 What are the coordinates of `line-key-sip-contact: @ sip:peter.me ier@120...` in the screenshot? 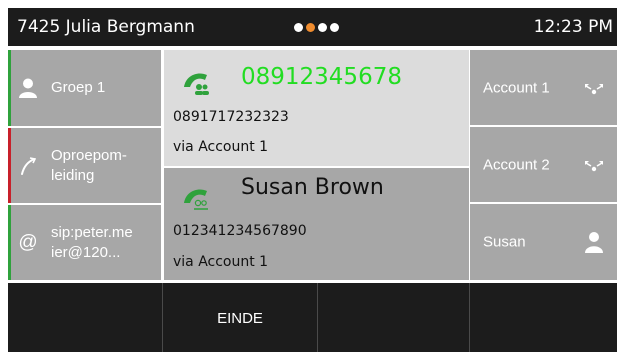 It's located at (84, 242).